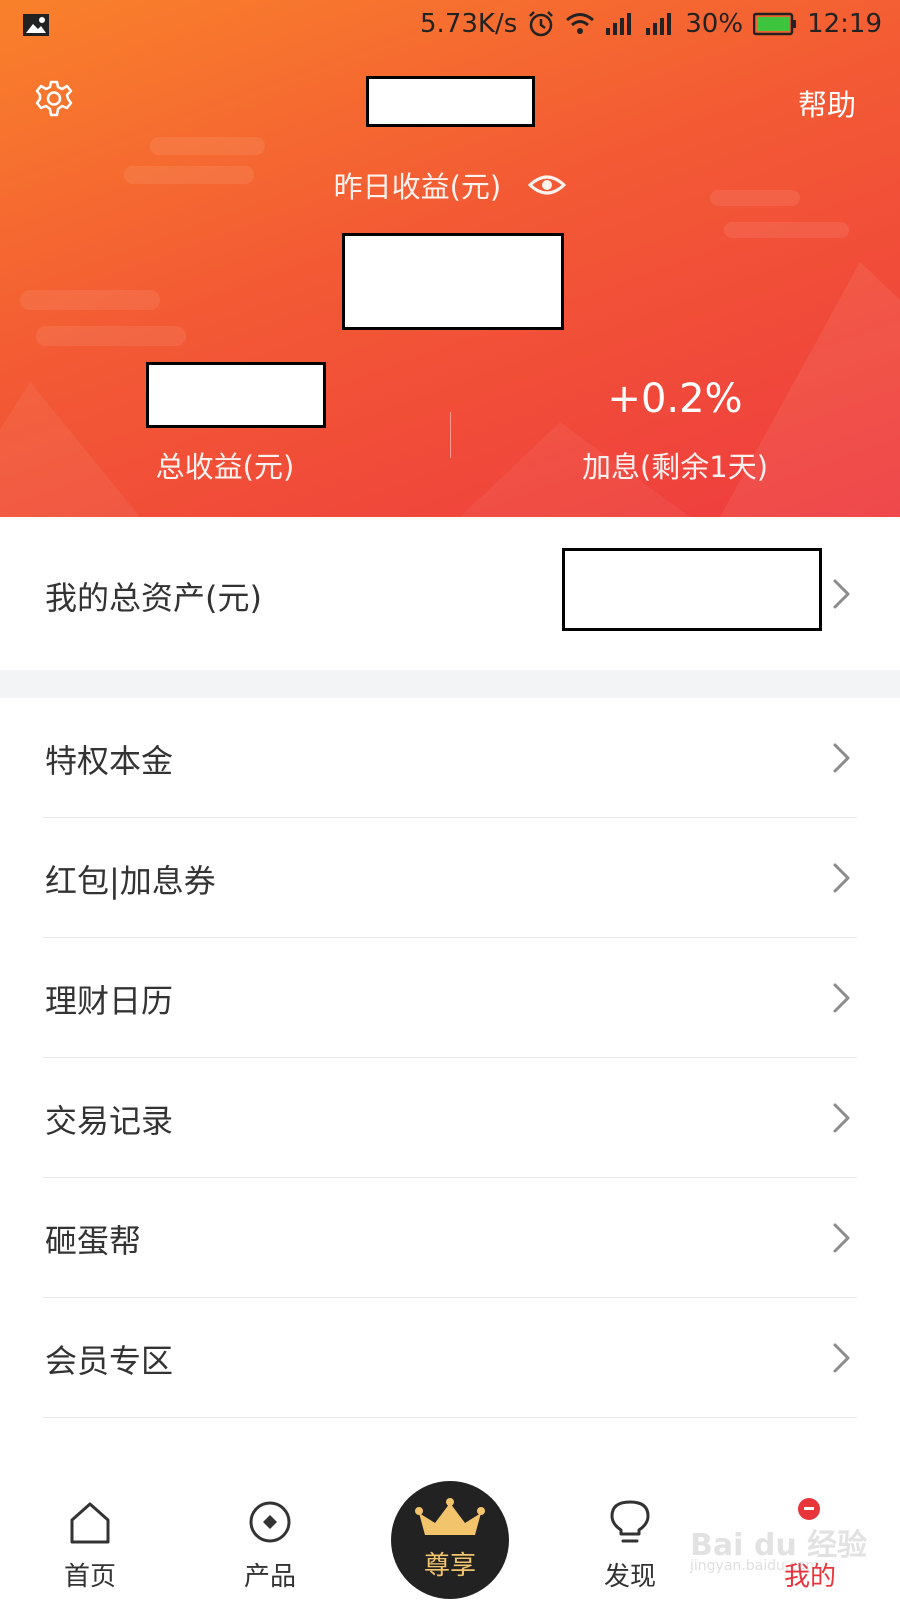 The width and height of the screenshot is (900, 1600). Describe the element at coordinates (469, 24) in the screenshot. I see `network-speed: 5.73K/s` at that location.